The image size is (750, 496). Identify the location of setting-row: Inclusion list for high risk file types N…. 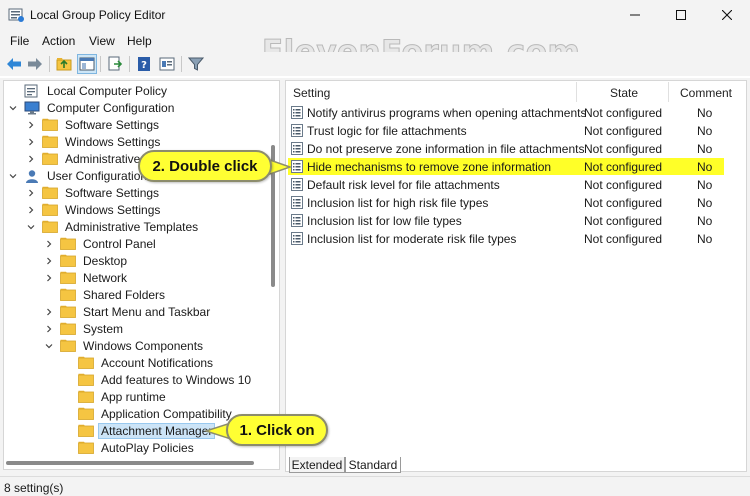
(506, 202).